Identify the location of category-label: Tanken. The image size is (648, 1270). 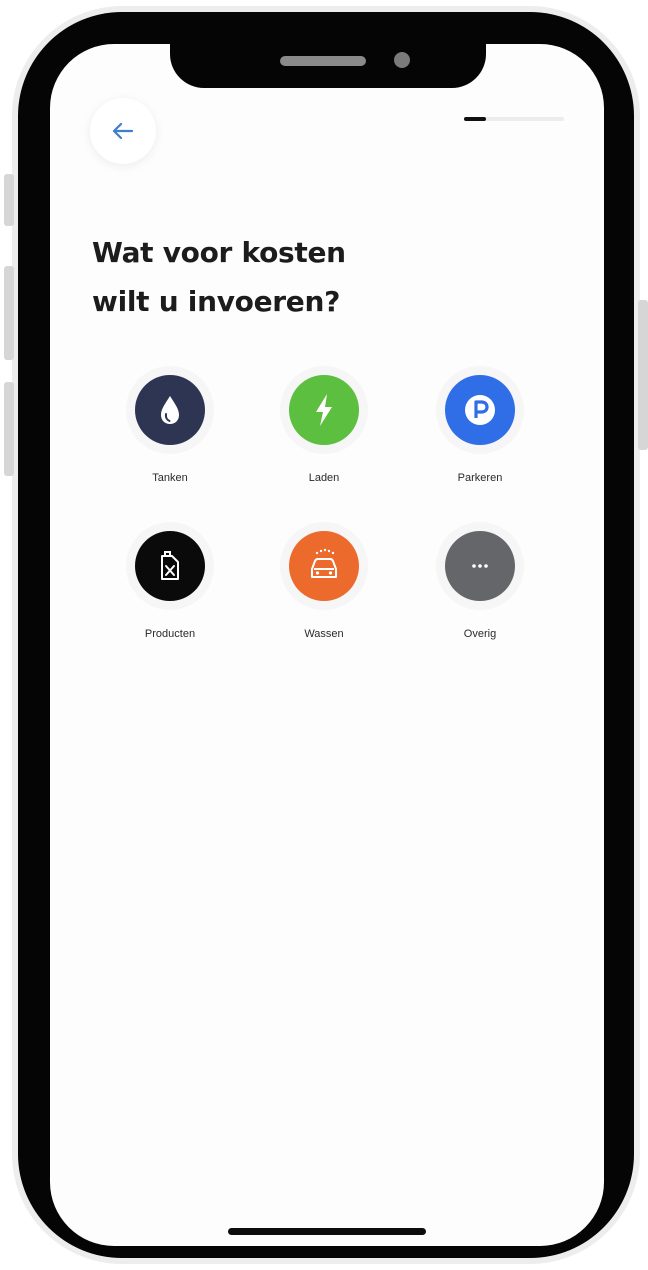
(170, 478).